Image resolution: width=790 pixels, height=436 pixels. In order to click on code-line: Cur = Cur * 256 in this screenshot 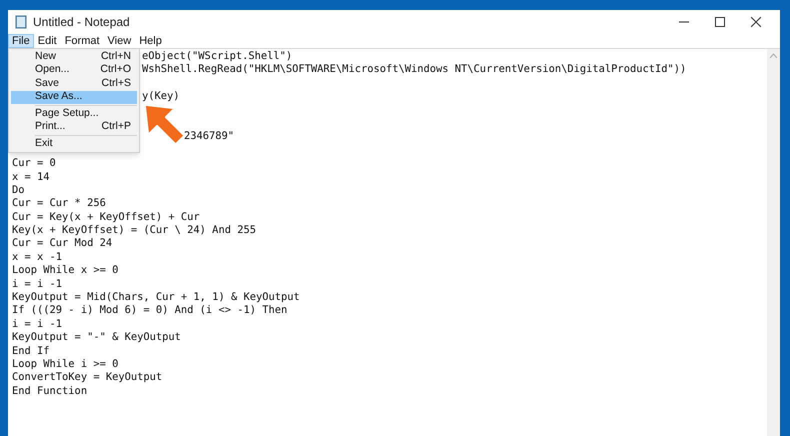, I will do `click(59, 203)`.